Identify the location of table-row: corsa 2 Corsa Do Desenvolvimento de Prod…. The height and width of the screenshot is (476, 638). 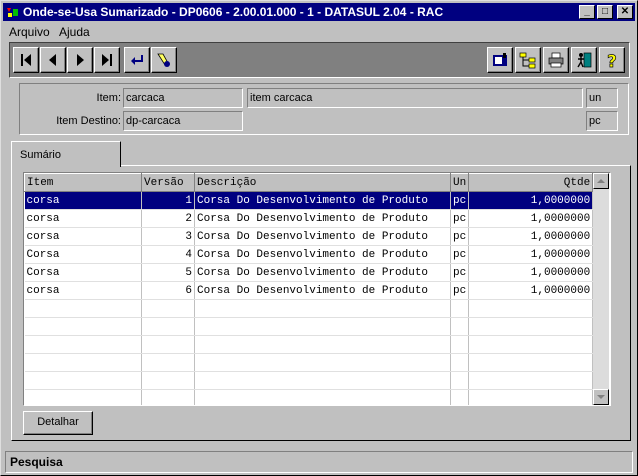
(309, 218).